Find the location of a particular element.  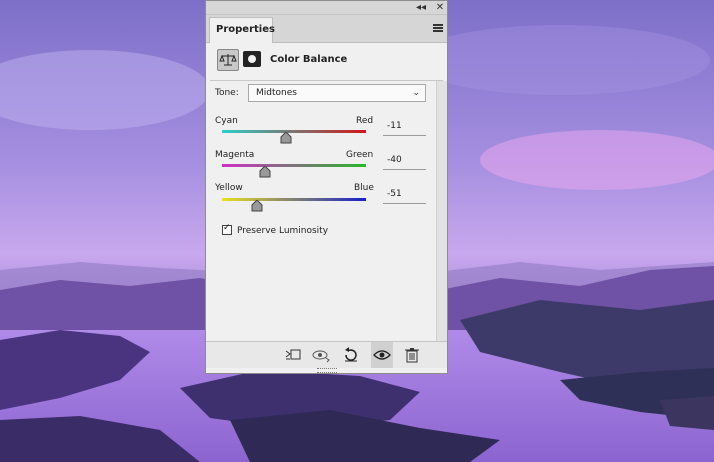

reset-icon is located at coordinates (351, 355).